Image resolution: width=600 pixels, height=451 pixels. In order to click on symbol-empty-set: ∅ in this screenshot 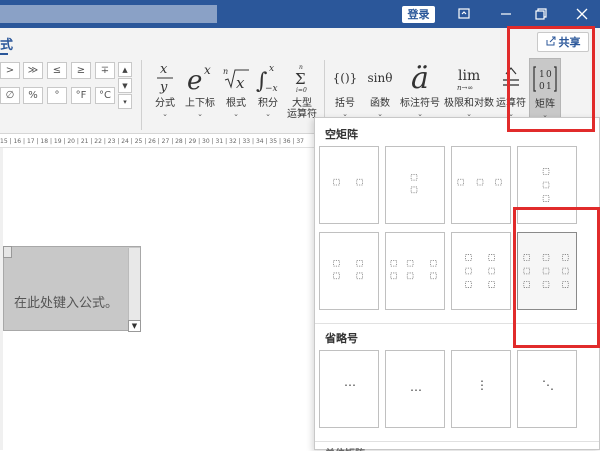, I will do `click(10, 95)`.